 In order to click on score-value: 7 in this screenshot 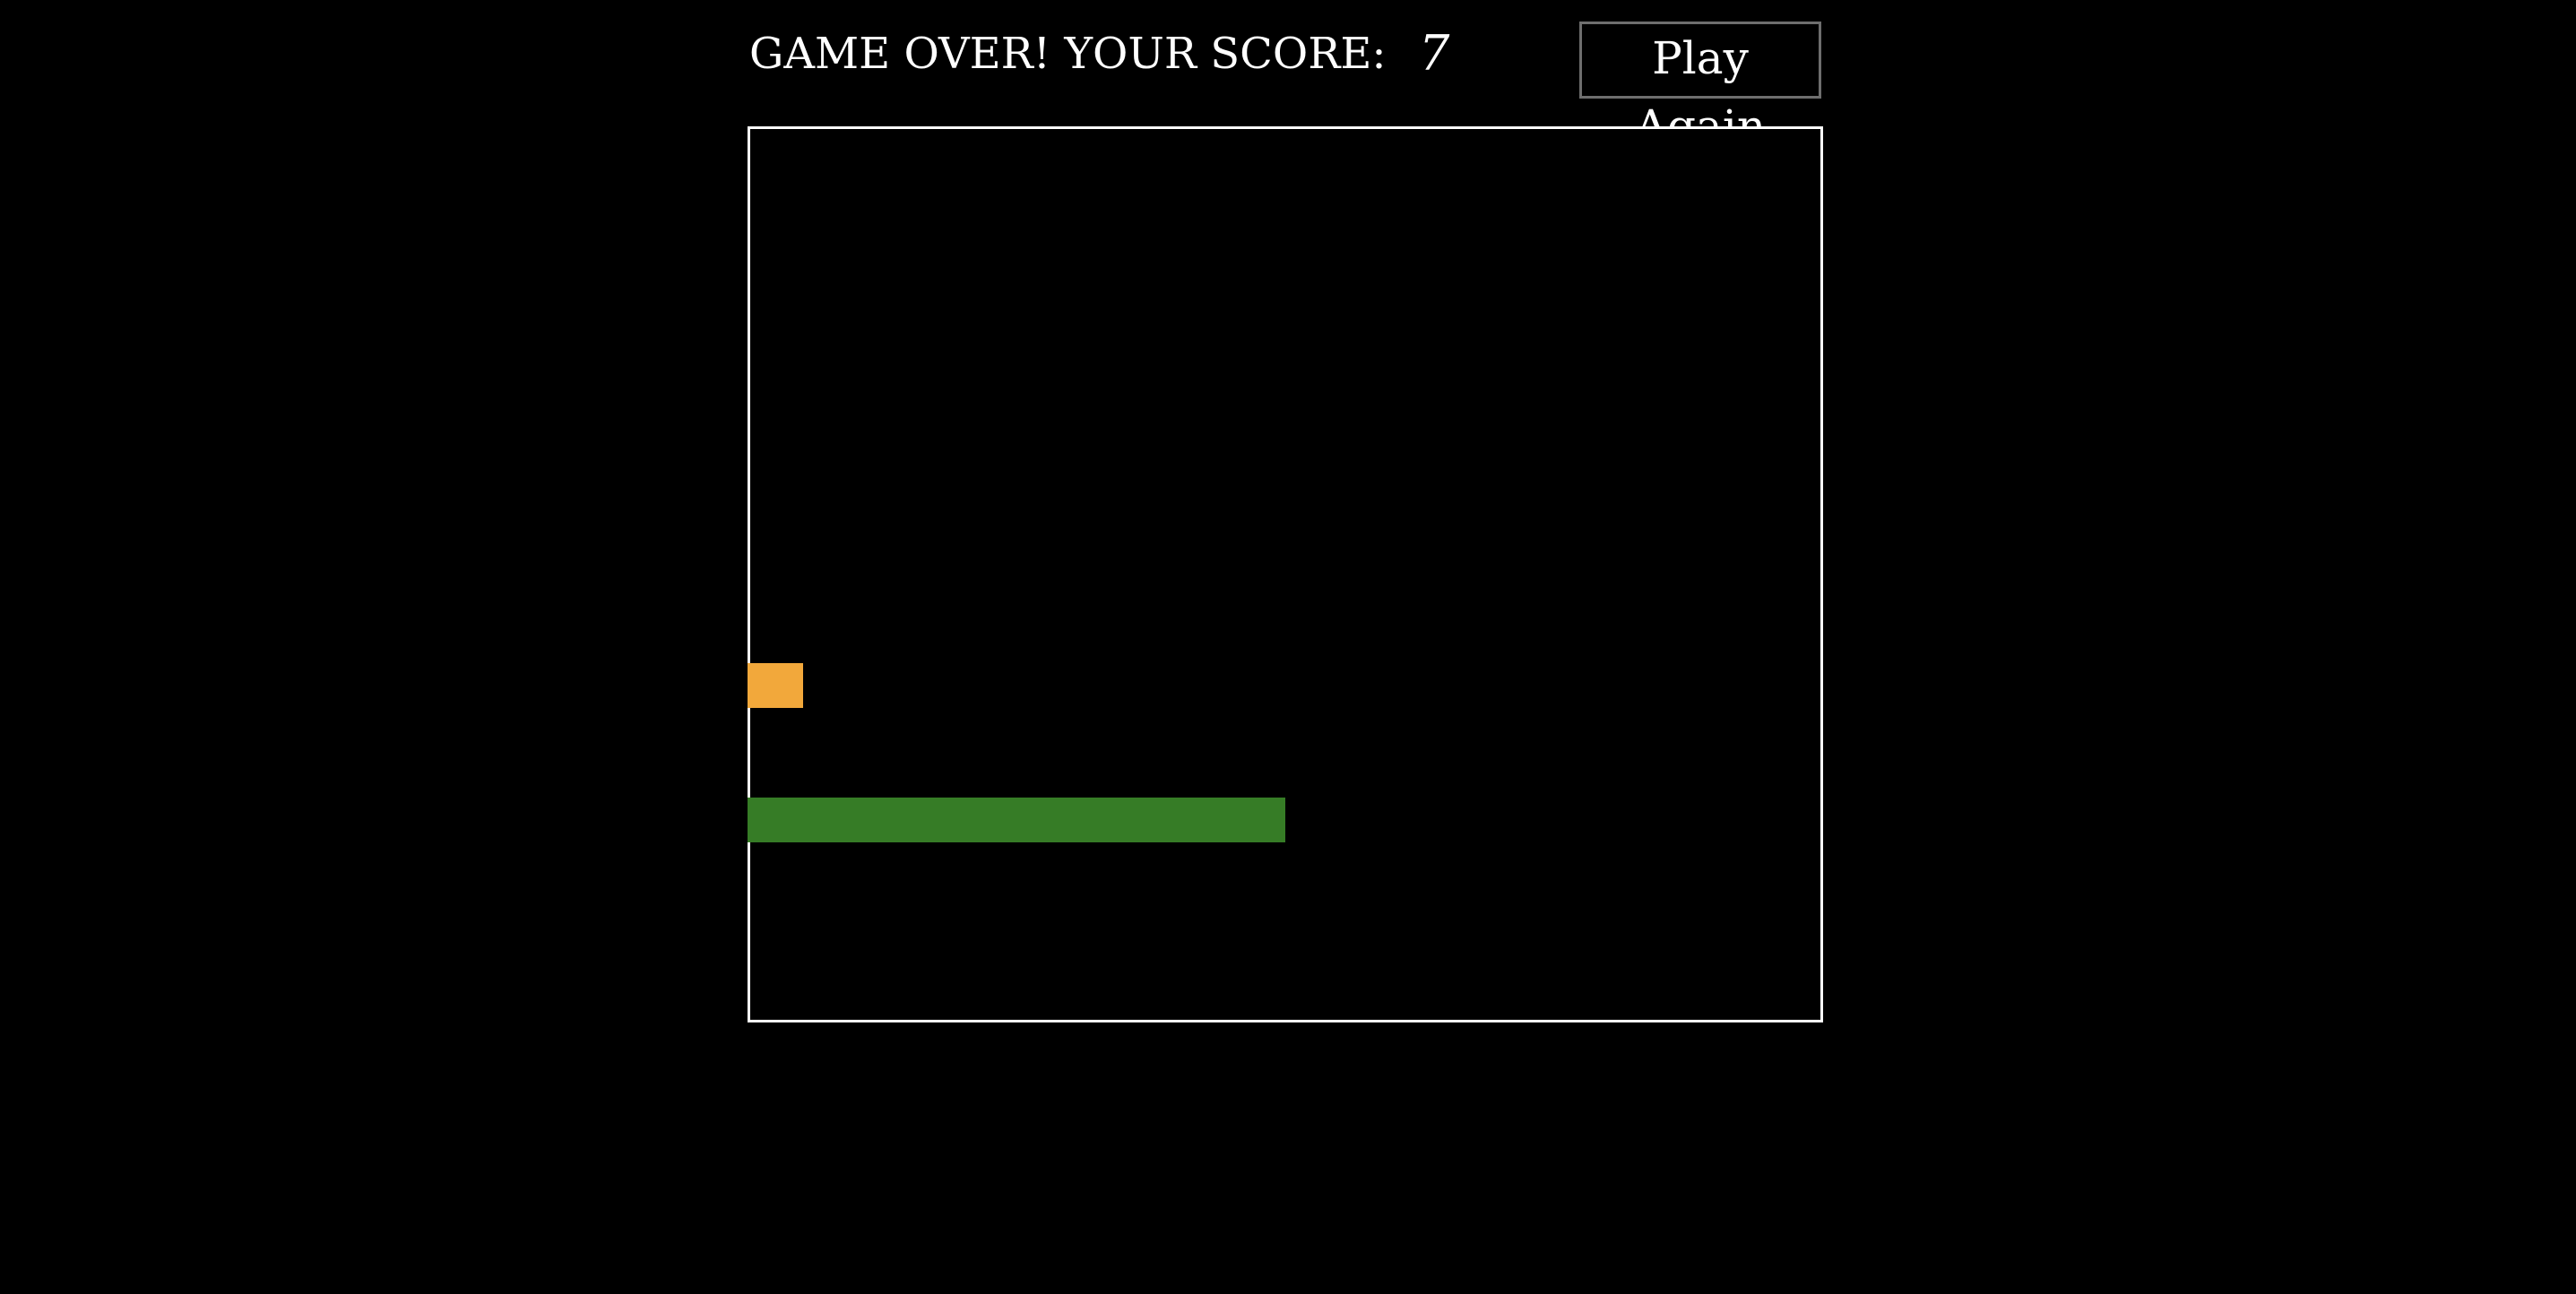, I will do `click(1434, 54)`.